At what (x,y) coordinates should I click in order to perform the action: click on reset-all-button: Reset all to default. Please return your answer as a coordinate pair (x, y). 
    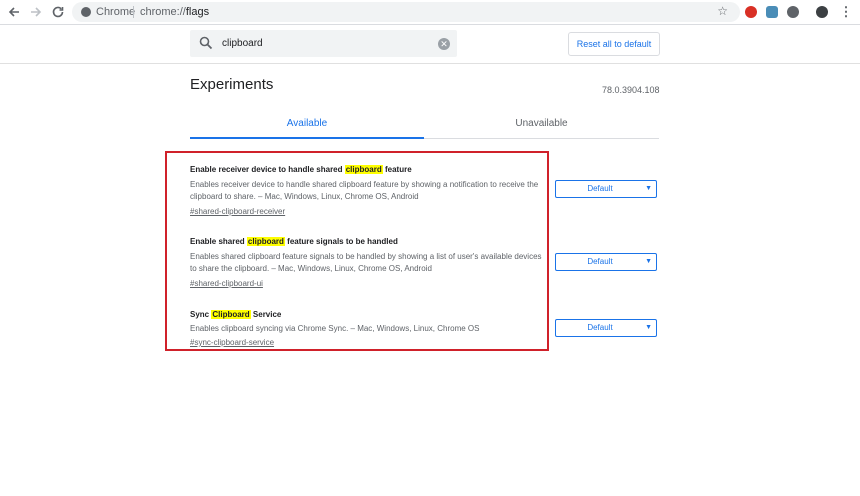
    Looking at the image, I should click on (614, 44).